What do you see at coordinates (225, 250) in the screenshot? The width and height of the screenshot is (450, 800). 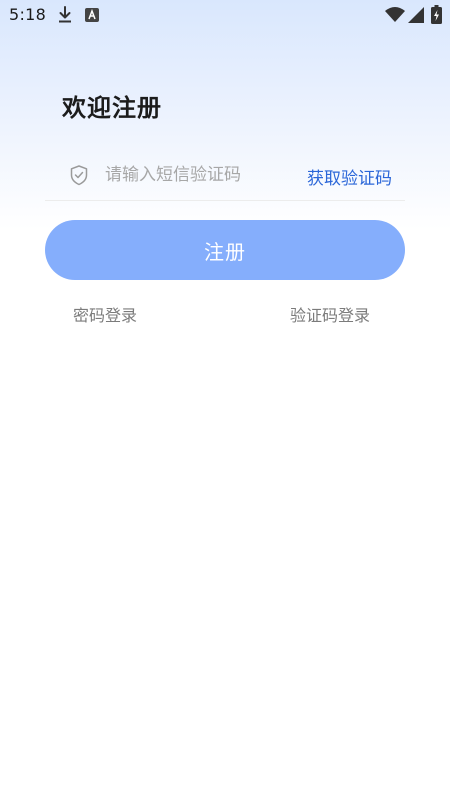 I see `register-button: 注册` at bounding box center [225, 250].